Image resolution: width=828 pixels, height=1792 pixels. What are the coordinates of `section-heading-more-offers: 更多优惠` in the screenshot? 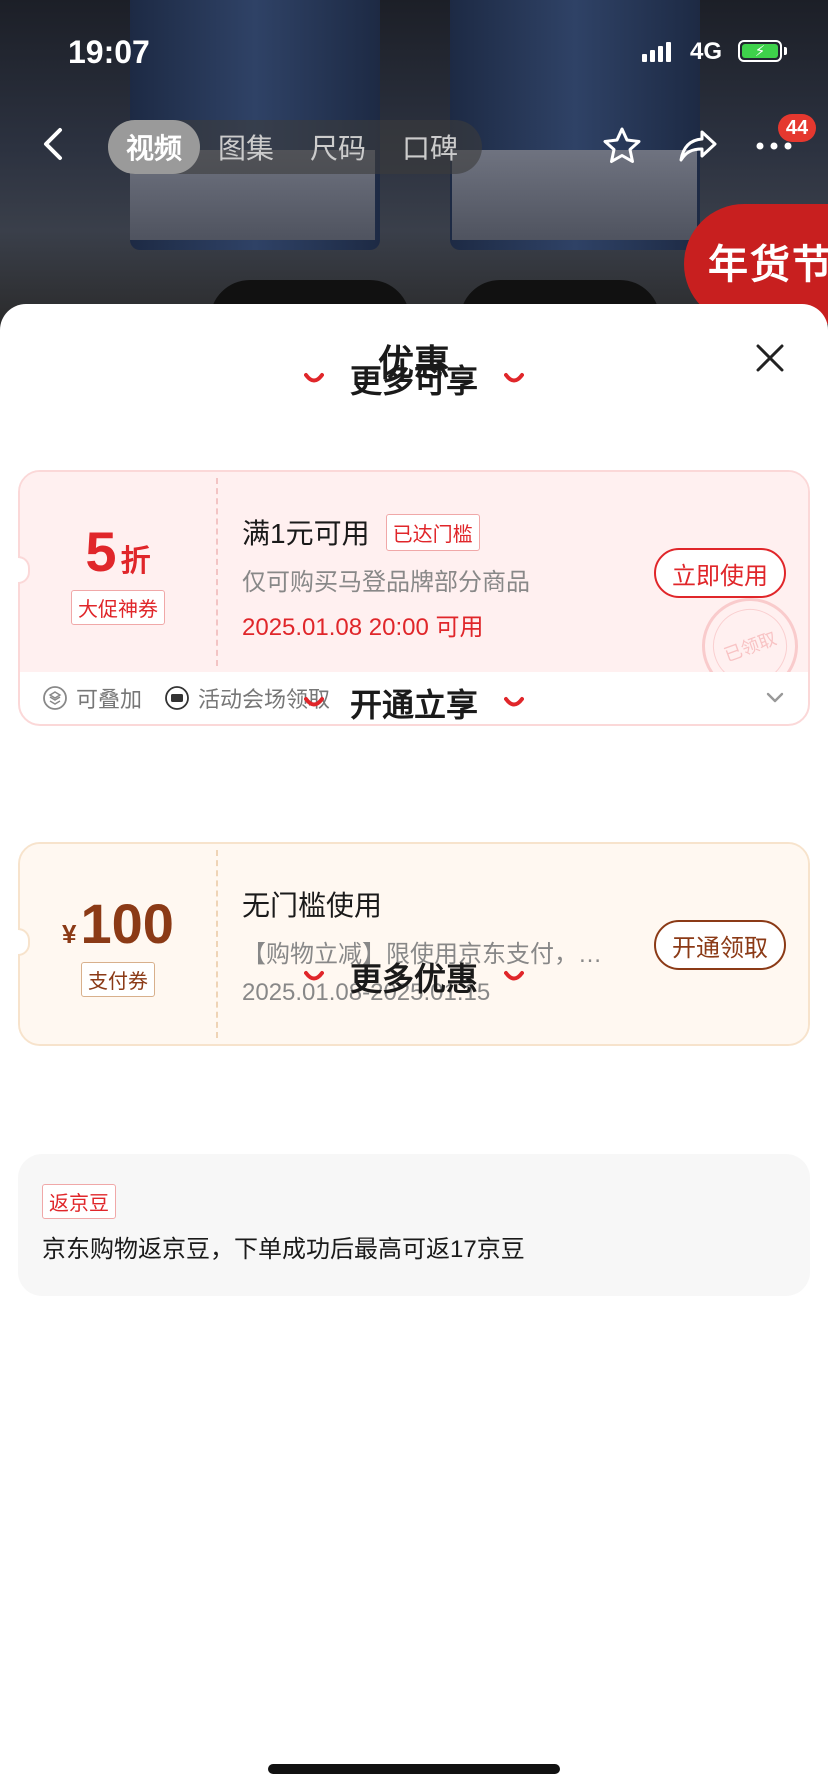 It's located at (414, 977).